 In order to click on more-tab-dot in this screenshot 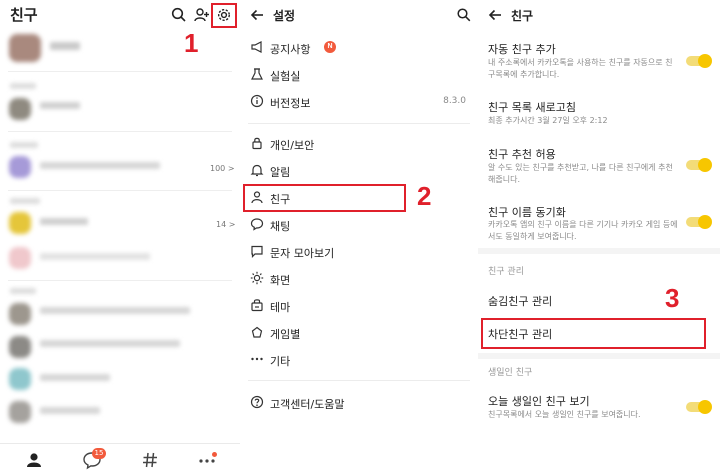, I will do `click(214, 454)`.